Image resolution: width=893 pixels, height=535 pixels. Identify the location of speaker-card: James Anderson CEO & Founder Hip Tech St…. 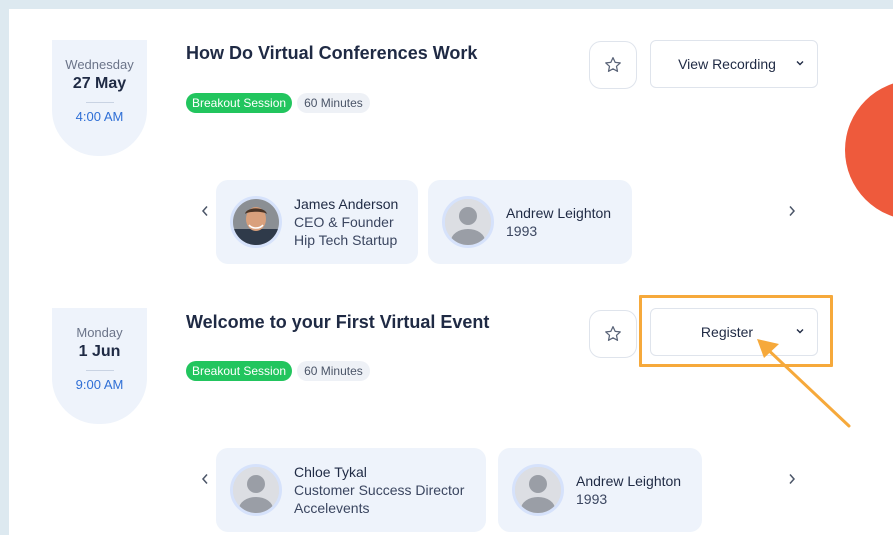
(317, 222).